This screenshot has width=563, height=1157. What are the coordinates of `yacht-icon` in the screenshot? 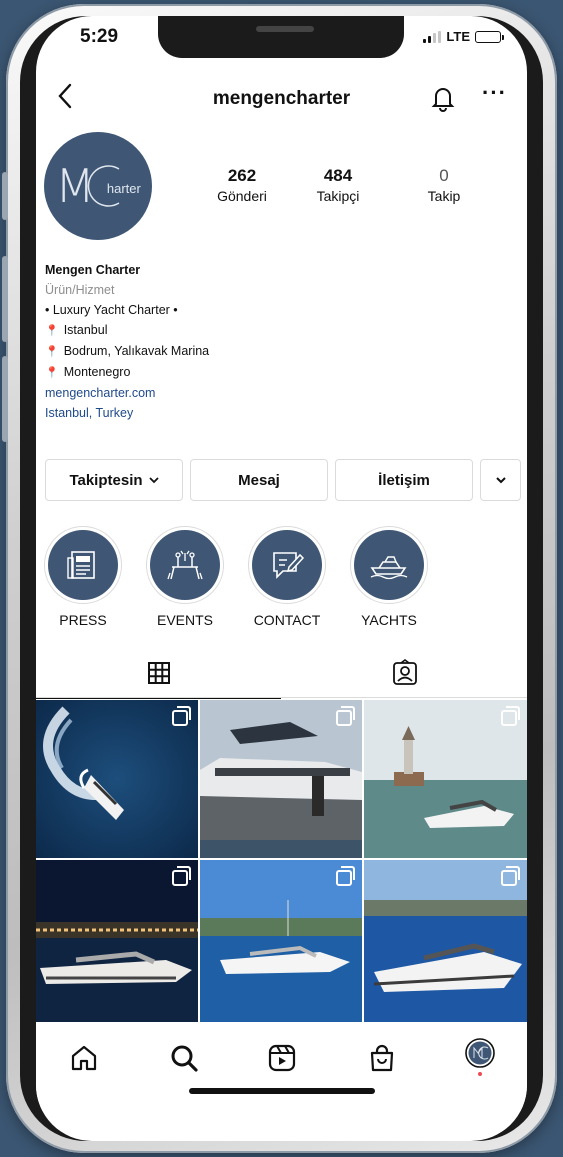 It's located at (389, 568).